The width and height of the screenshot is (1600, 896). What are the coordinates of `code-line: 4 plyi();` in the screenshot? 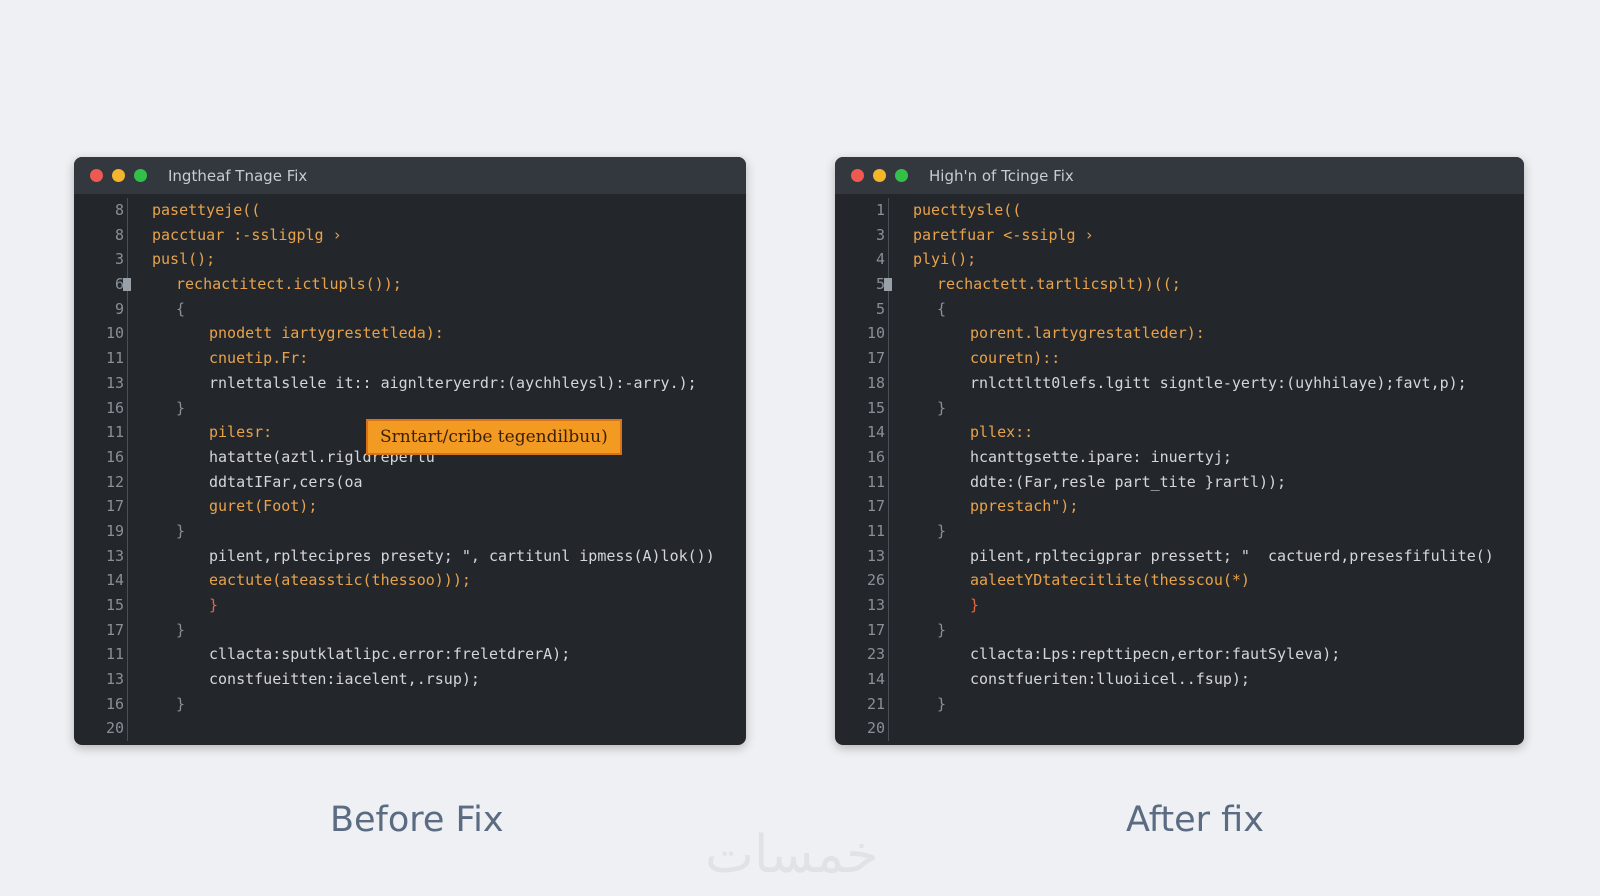 It's located at (1179, 260).